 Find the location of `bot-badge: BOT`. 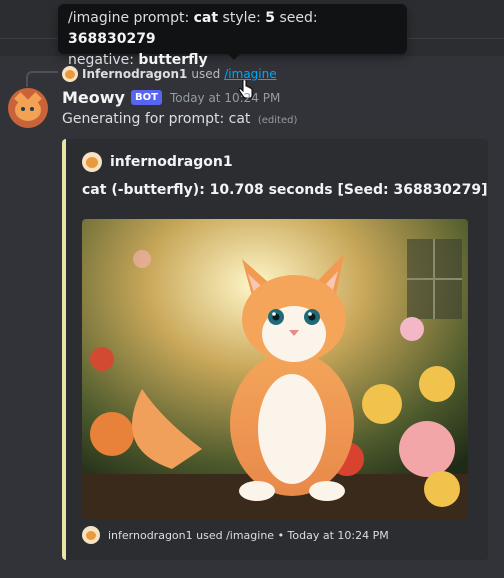

bot-badge: BOT is located at coordinates (146, 97).